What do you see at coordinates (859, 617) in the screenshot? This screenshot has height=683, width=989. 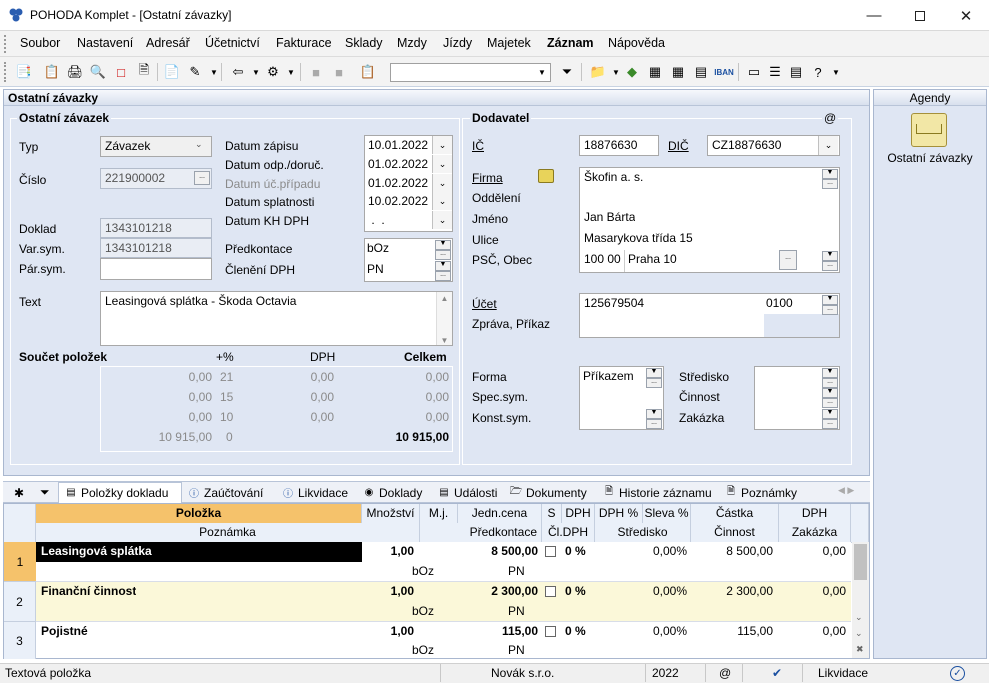 I see `scroll-down-icon: ⌄` at bounding box center [859, 617].